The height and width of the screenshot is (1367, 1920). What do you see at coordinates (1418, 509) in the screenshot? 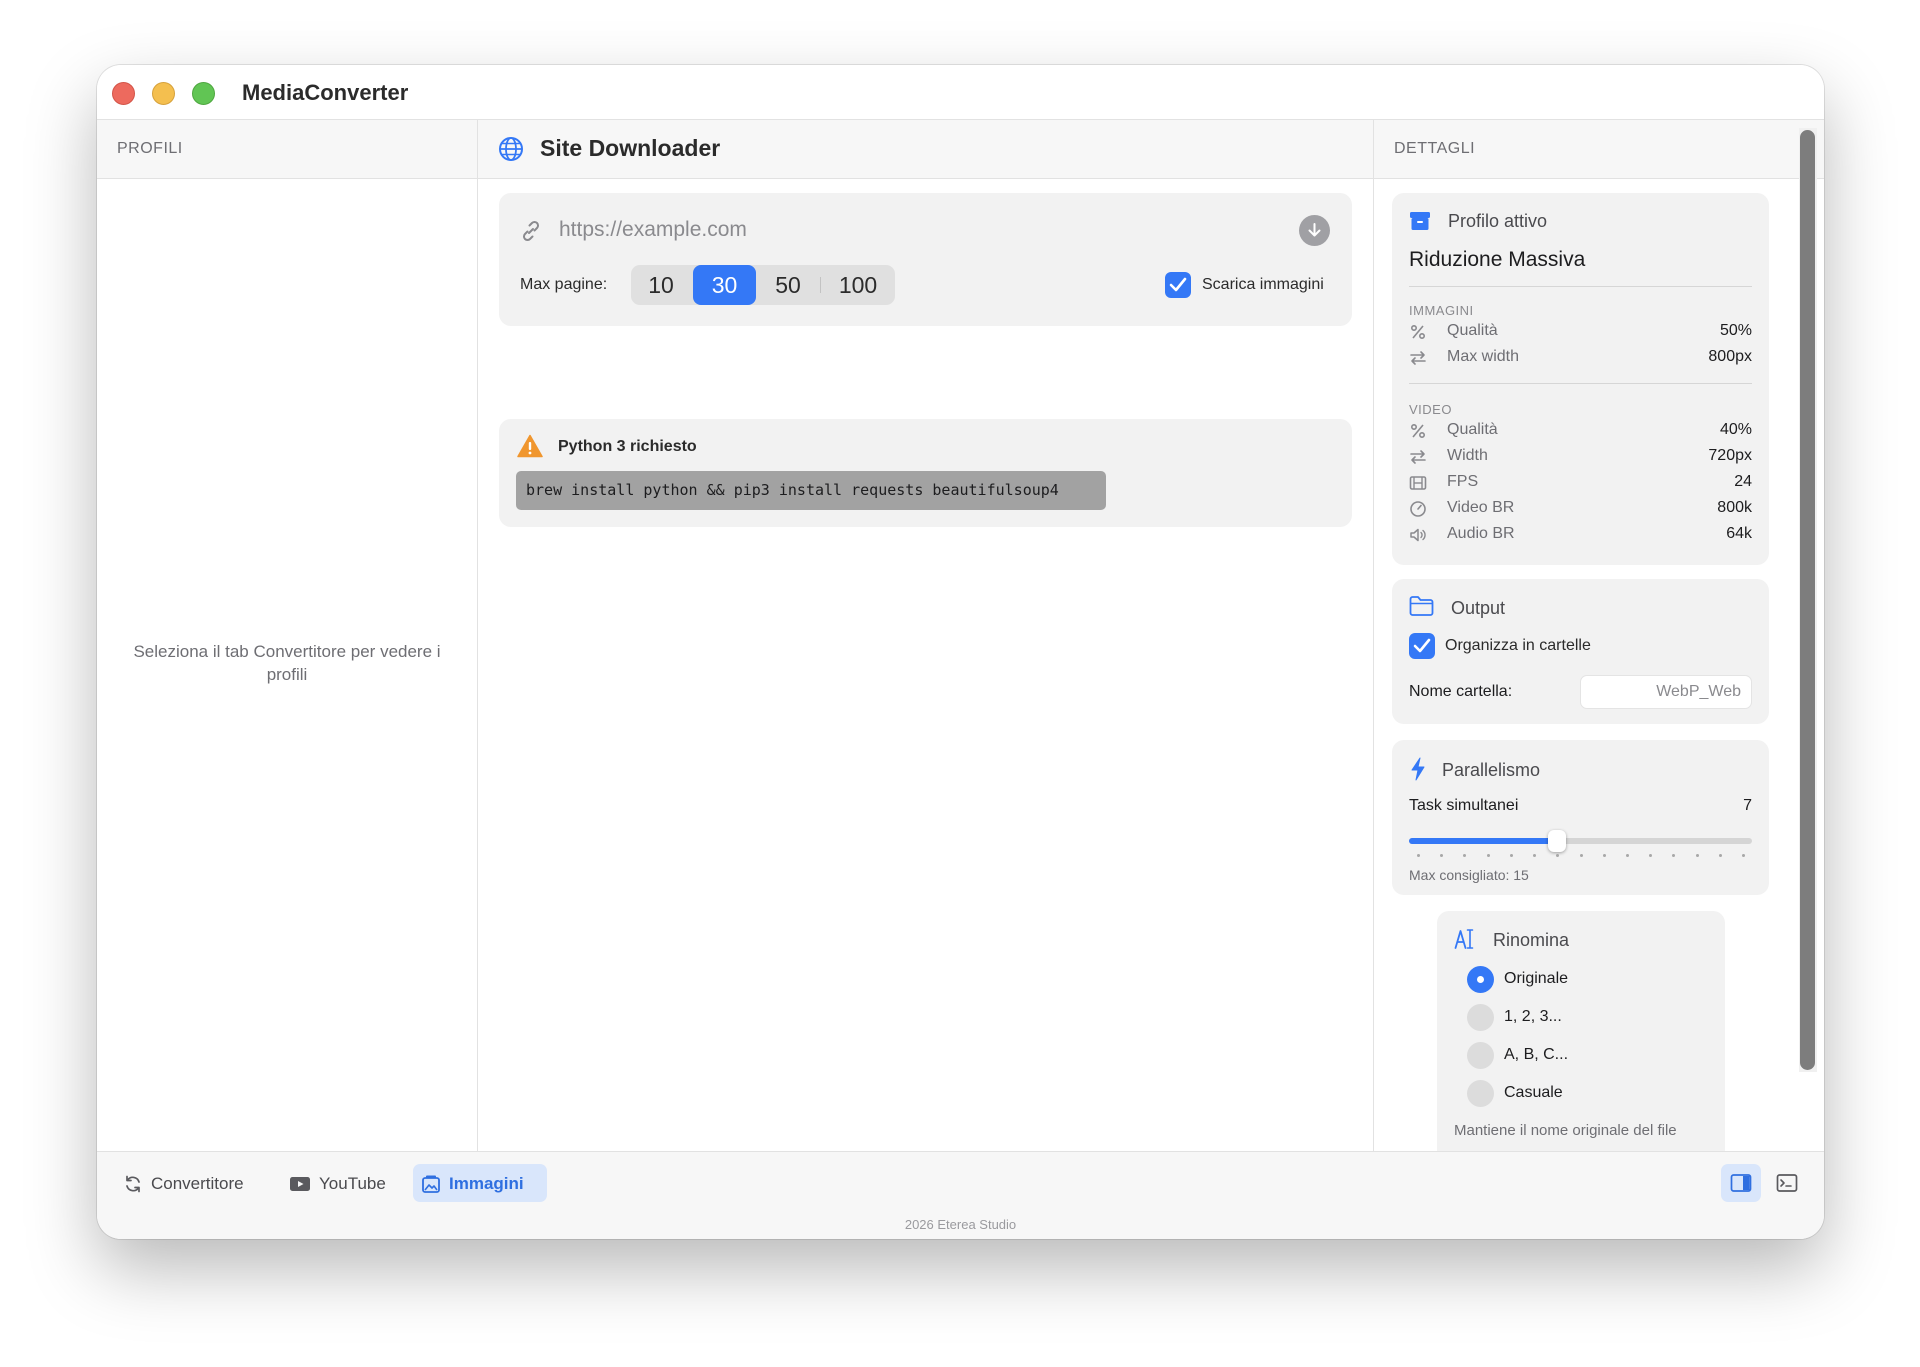
I see `gauge-icon` at bounding box center [1418, 509].